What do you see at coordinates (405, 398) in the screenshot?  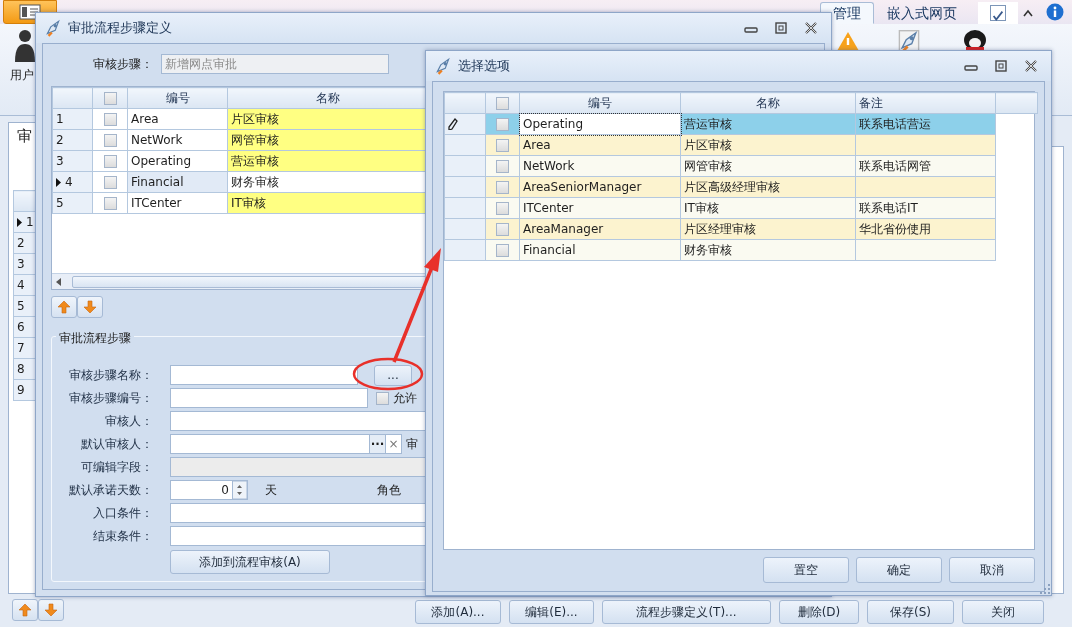 I see `checkbox-label: 允许` at bounding box center [405, 398].